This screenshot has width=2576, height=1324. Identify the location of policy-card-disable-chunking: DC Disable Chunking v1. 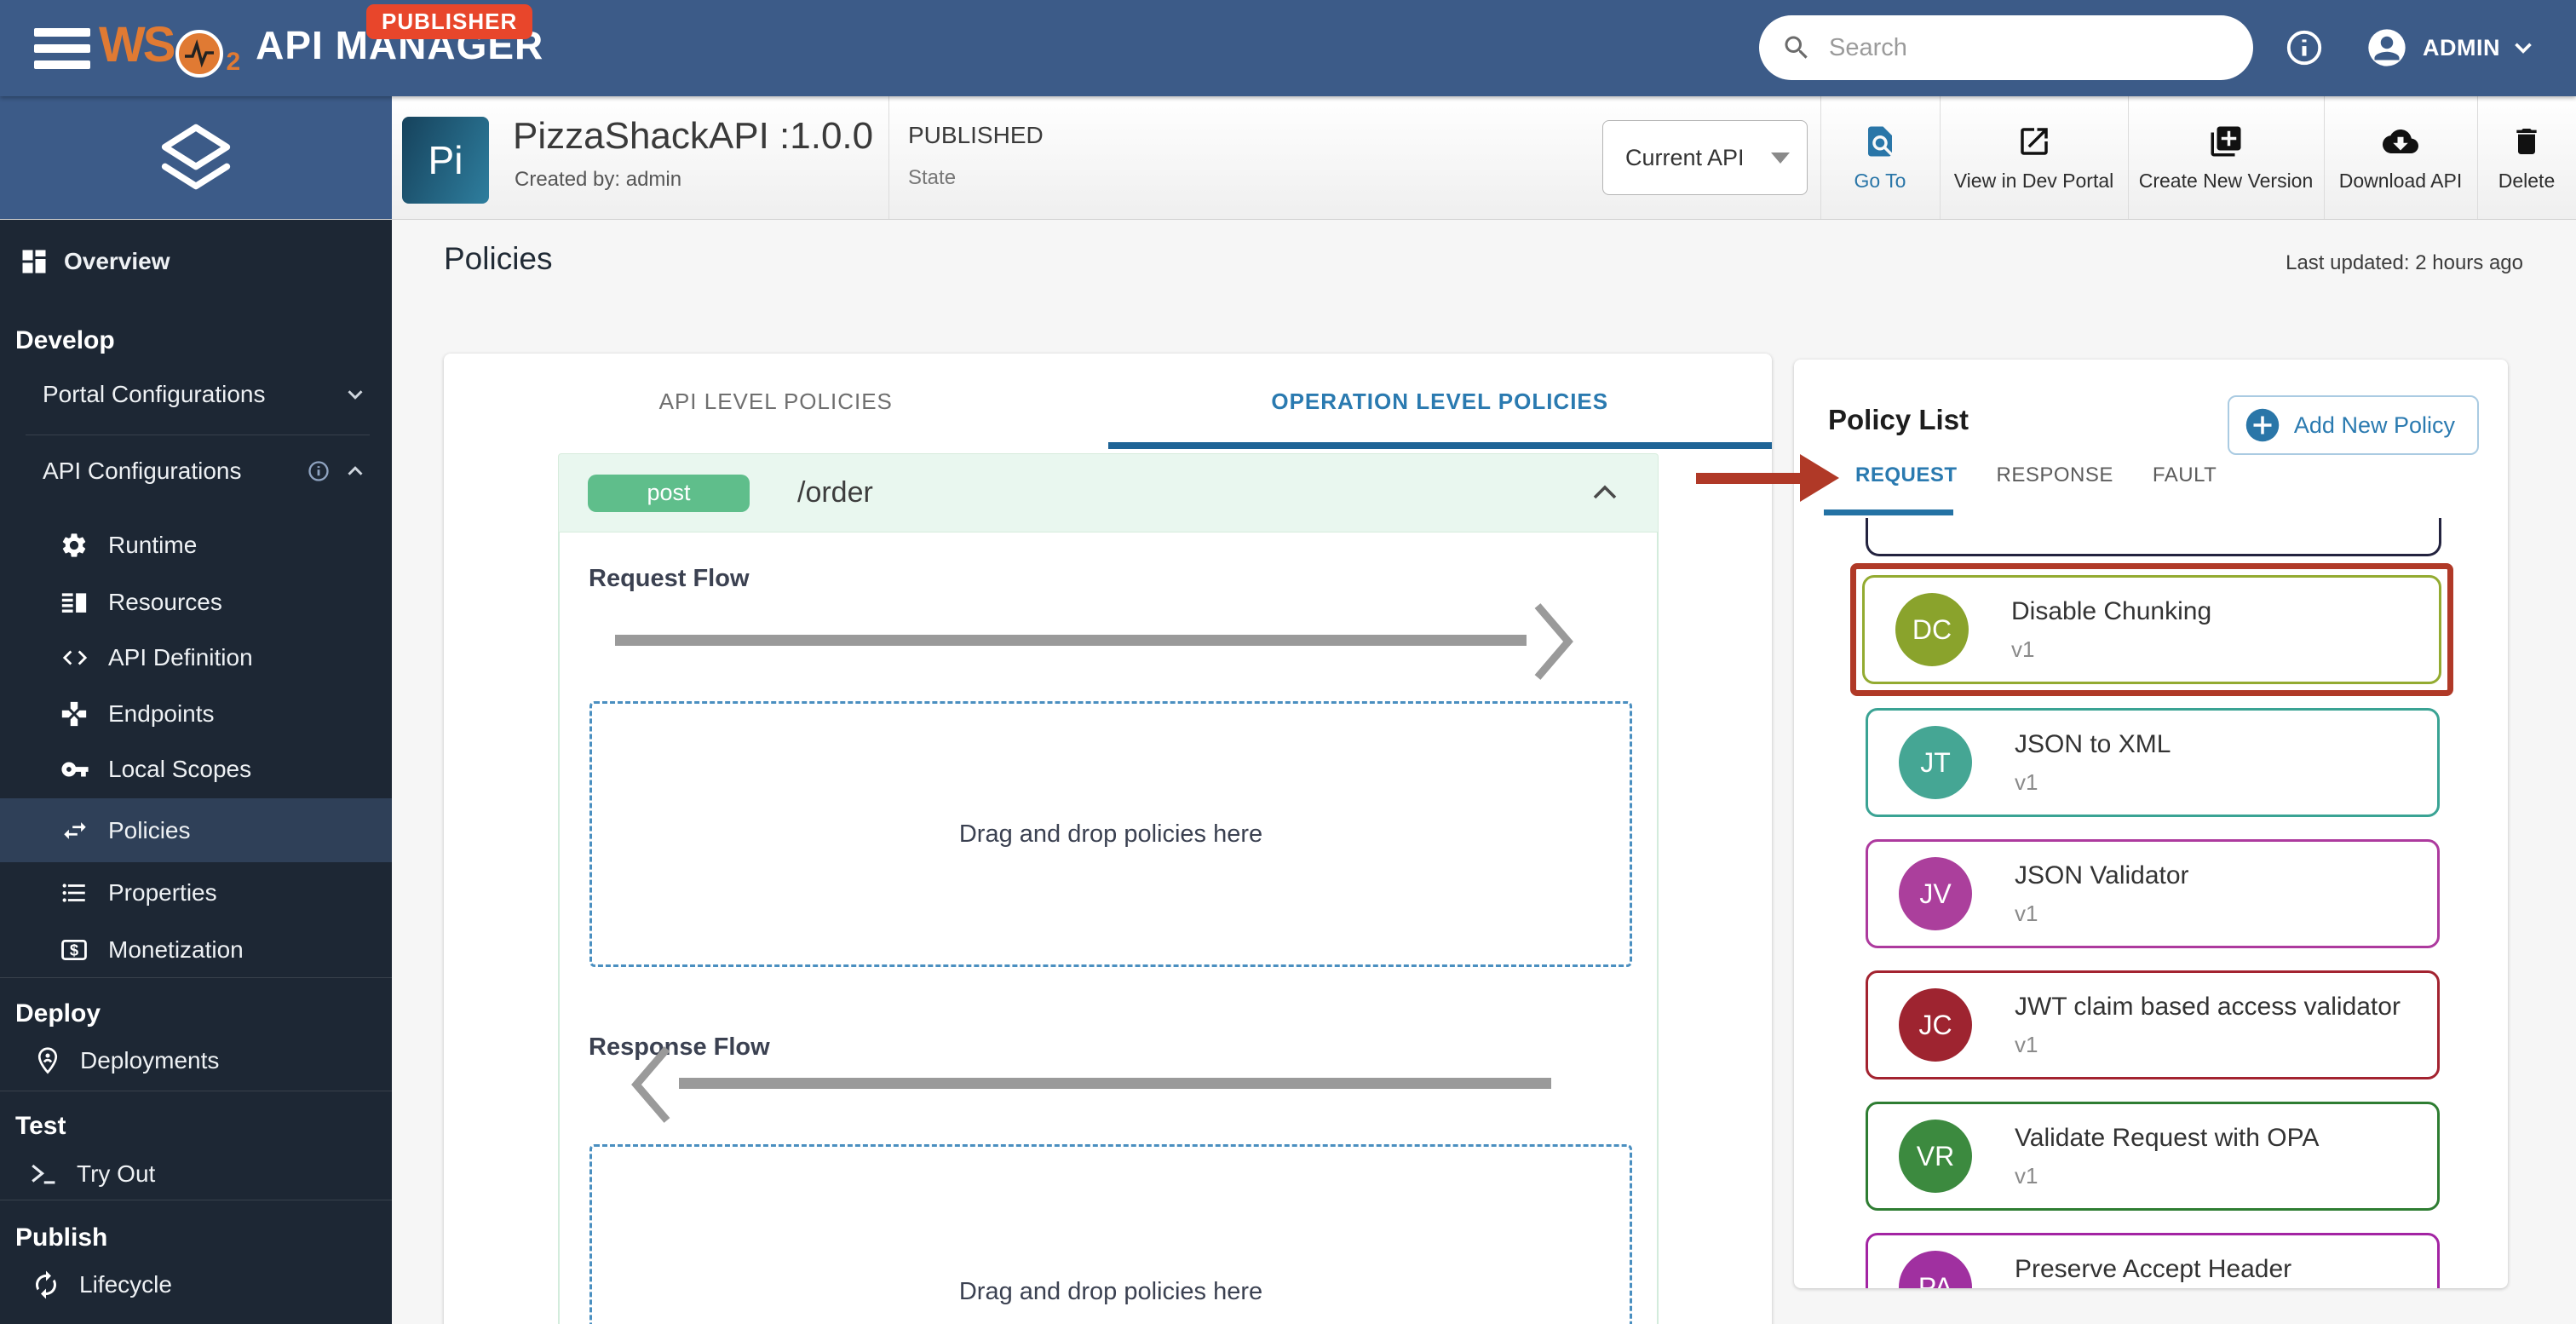
(2151, 629).